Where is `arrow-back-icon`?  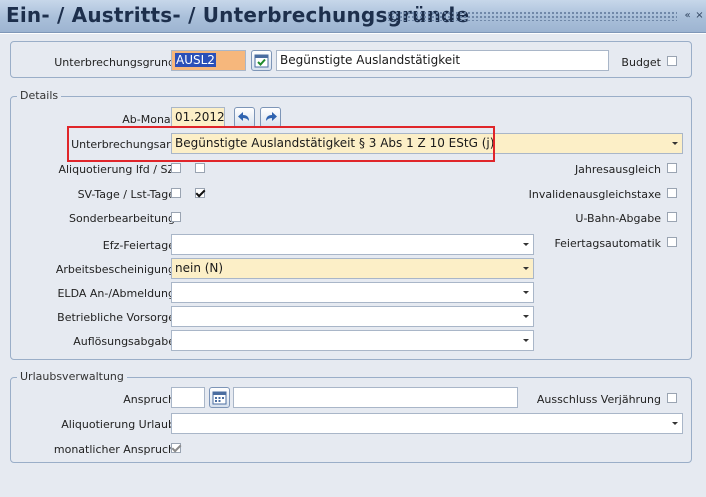
arrow-back-icon is located at coordinates (243, 116).